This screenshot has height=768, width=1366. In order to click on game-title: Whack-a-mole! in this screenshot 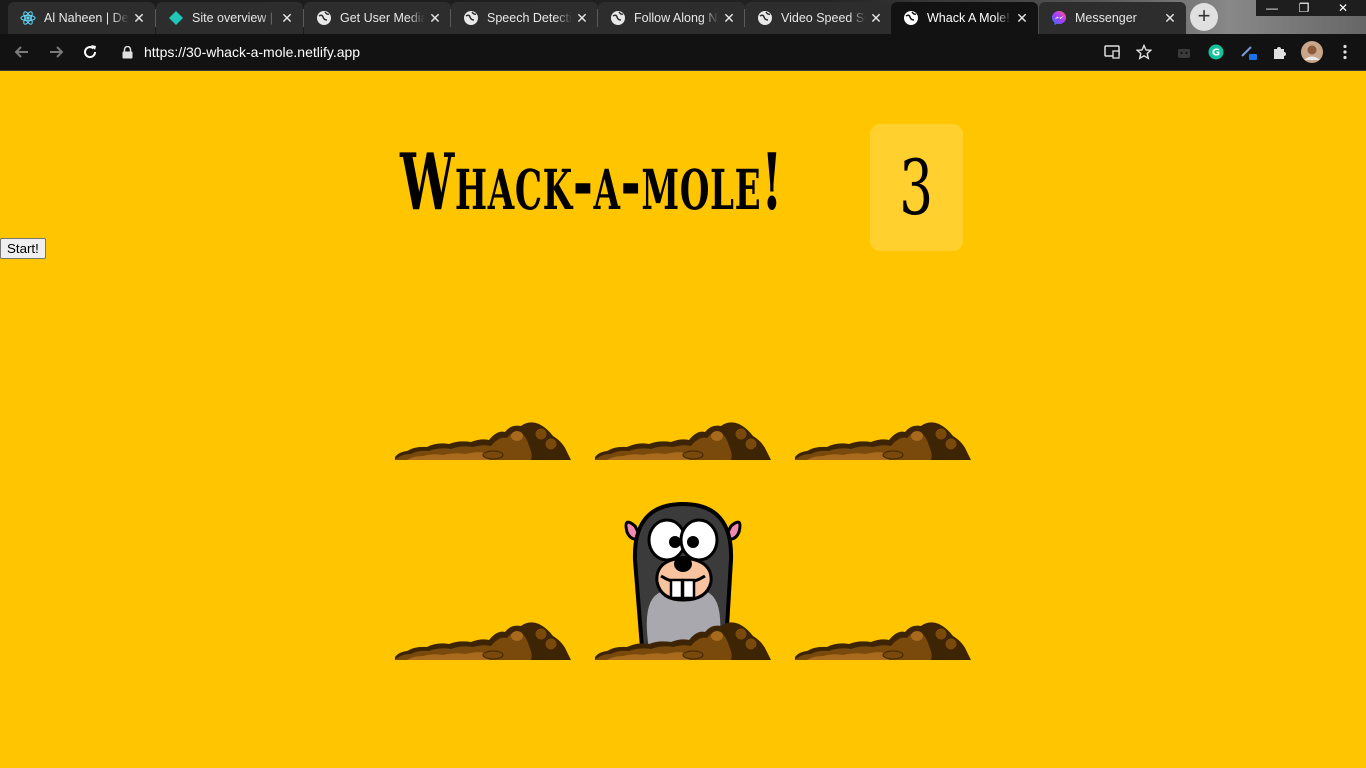, I will do `click(592, 182)`.